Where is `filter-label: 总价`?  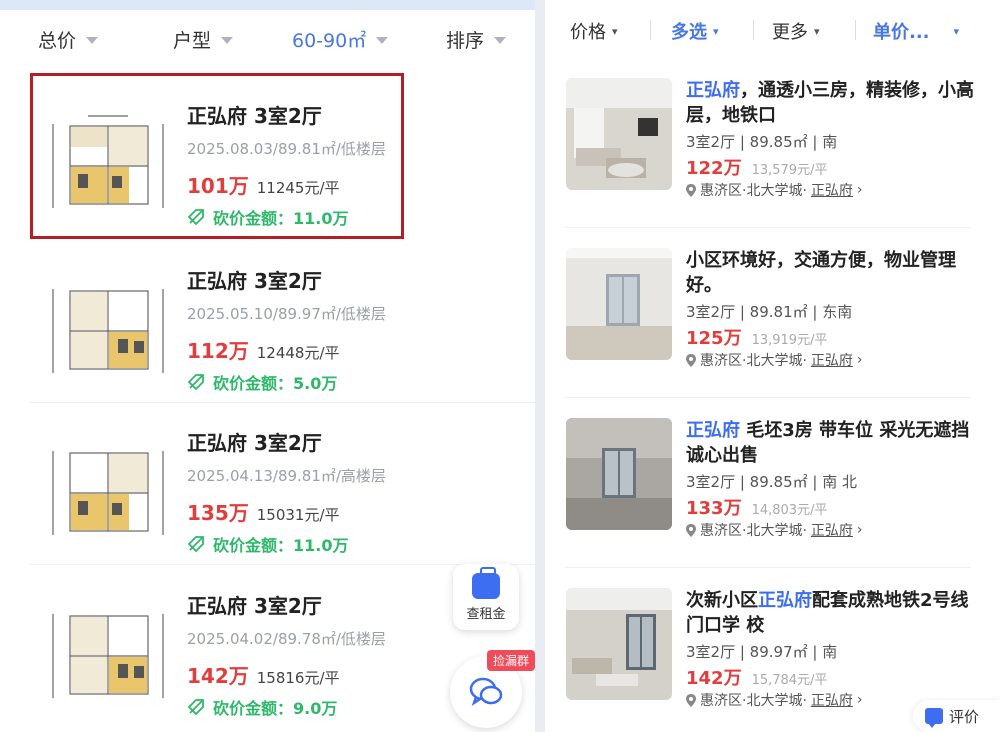
filter-label: 总价 is located at coordinates (57, 41).